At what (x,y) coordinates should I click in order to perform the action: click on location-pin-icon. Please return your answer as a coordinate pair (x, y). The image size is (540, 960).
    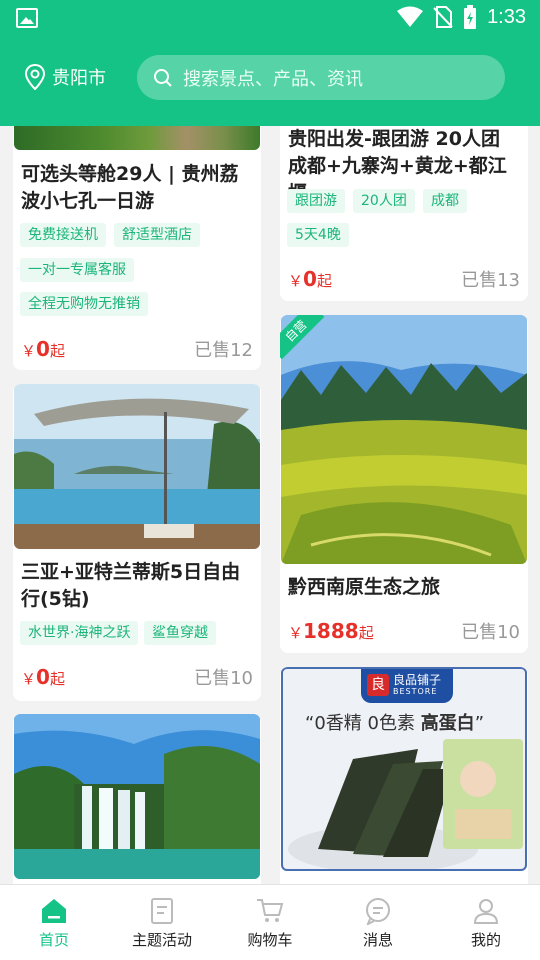
    Looking at the image, I should click on (35, 77).